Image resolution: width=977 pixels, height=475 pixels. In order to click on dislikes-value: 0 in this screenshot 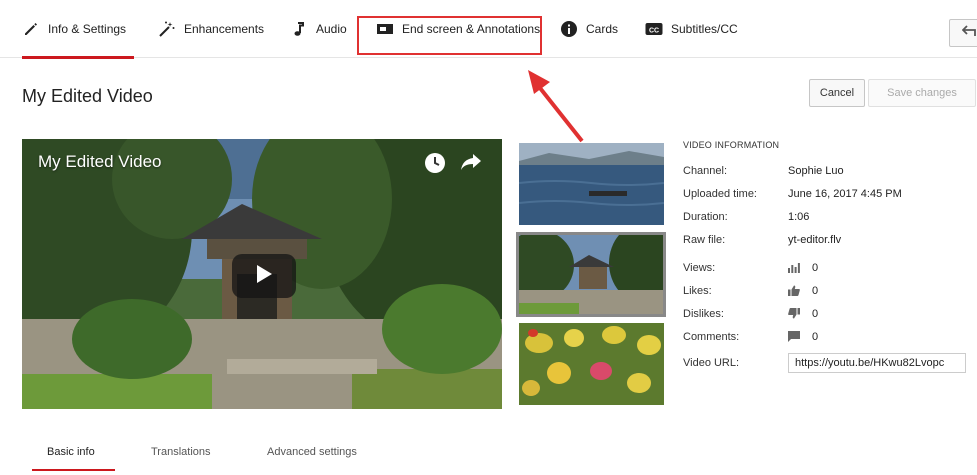, I will do `click(815, 313)`.